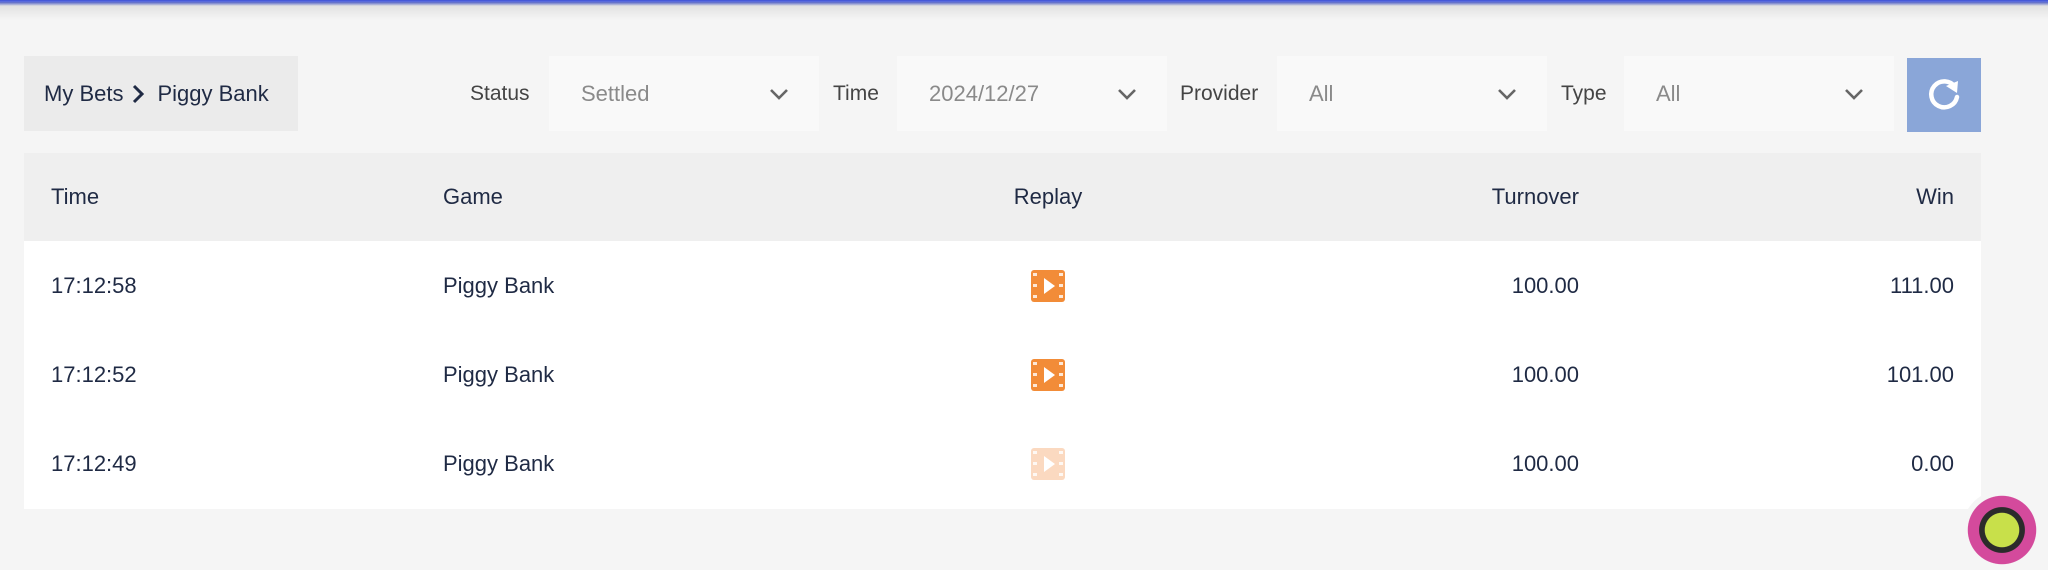 The image size is (2048, 570). I want to click on time-label: Time, so click(856, 93).